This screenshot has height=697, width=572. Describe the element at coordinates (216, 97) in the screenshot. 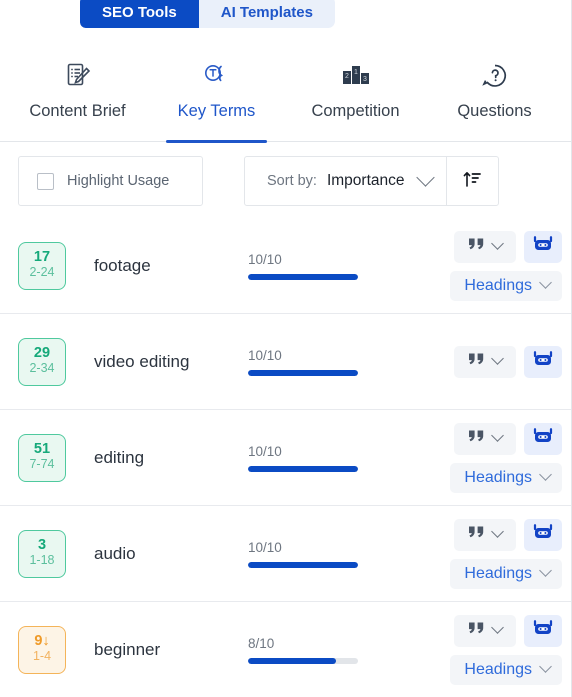

I see `tab-key-terms: Key Terms` at that location.